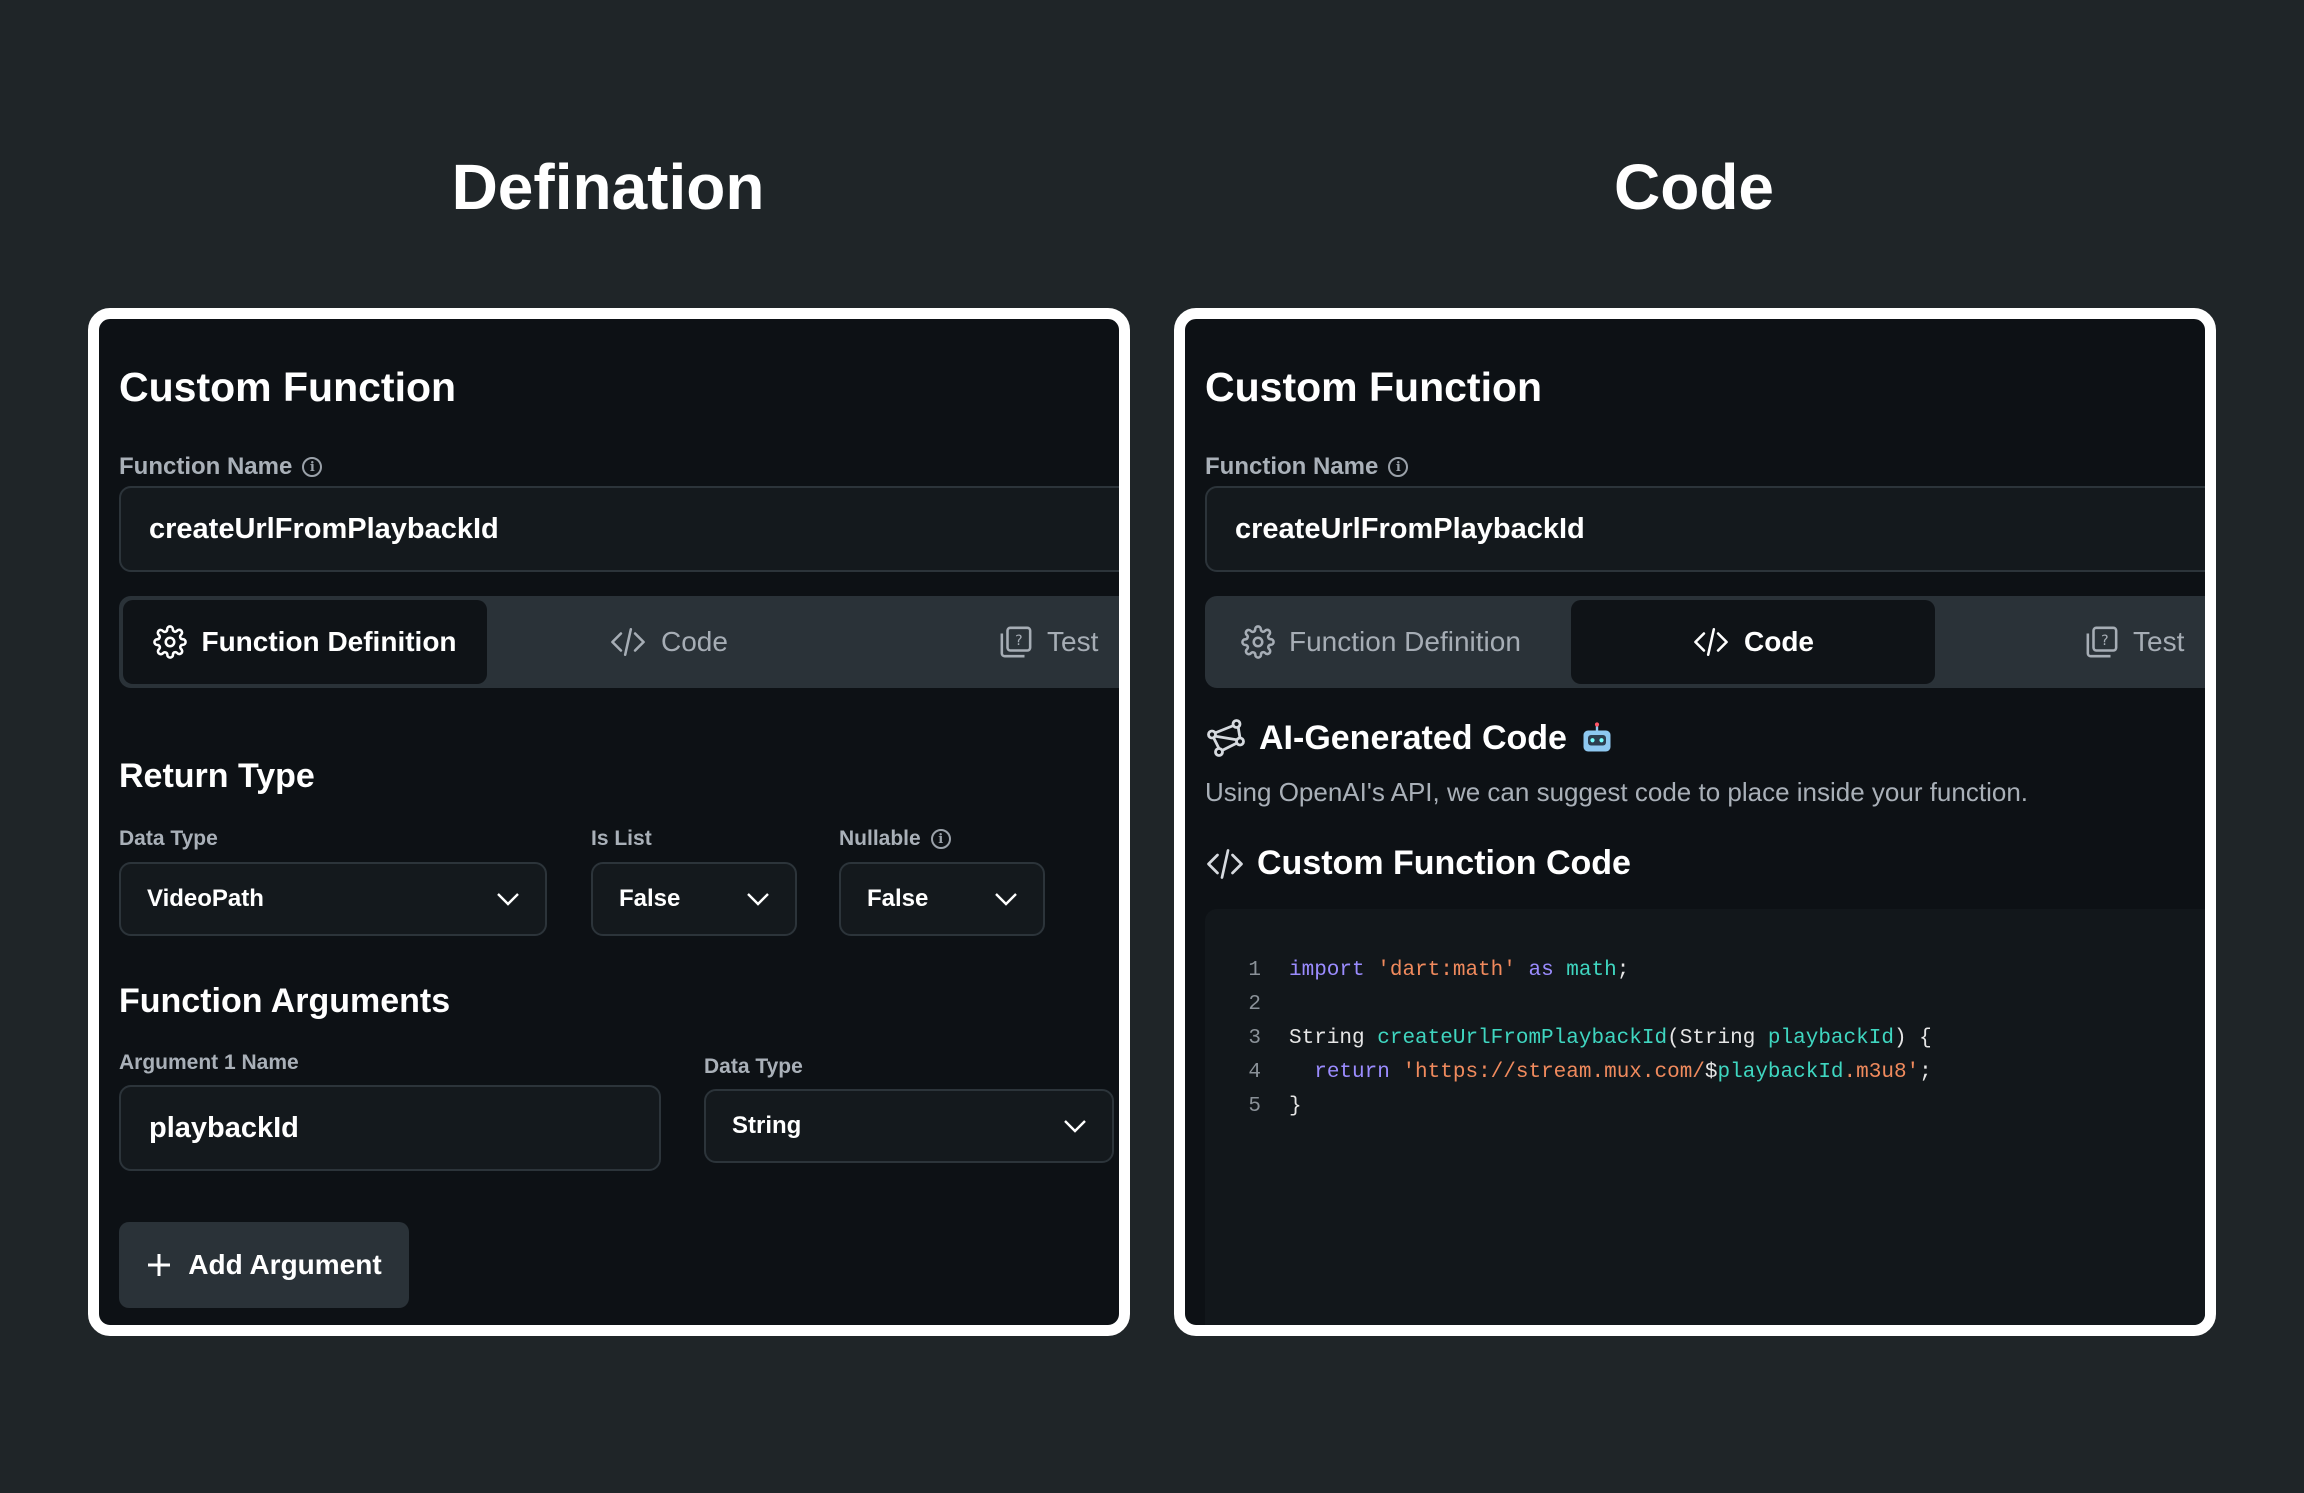 The width and height of the screenshot is (2304, 1493). Describe the element at coordinates (221, 467) in the screenshot. I see `function-name-label: Function Name i` at that location.